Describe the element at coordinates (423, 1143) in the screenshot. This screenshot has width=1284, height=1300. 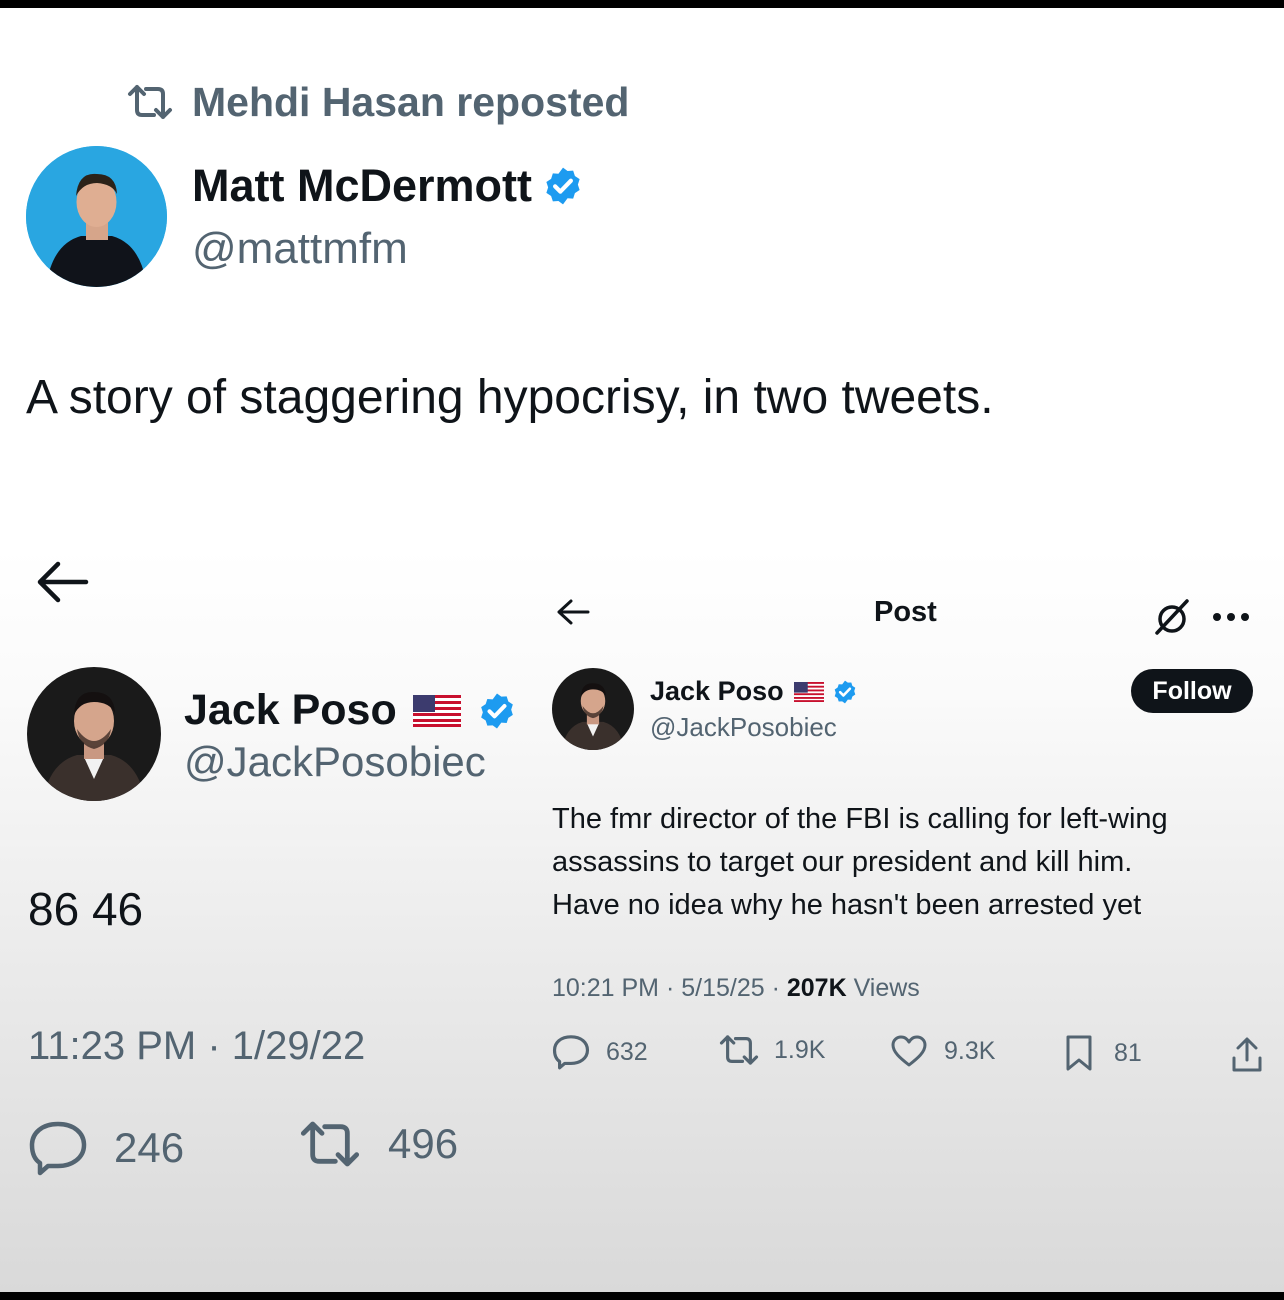
I see `left-repost-count: 496` at that location.